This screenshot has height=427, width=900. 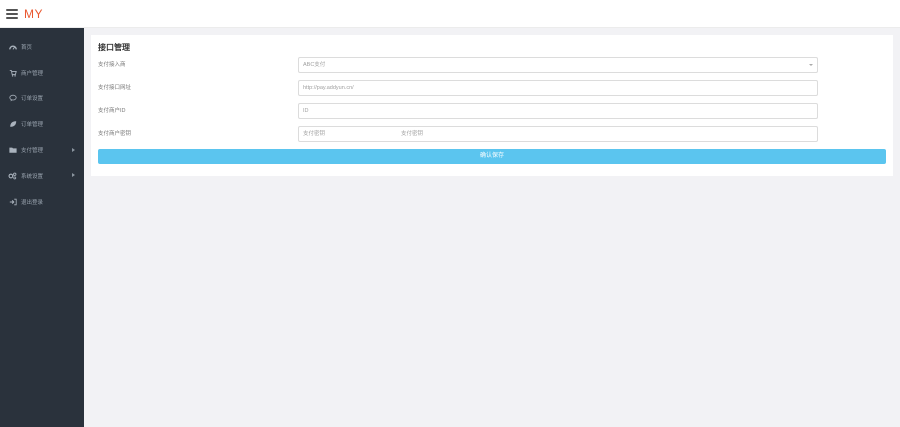 What do you see at coordinates (112, 111) in the screenshot?
I see `field-label: 支付商户ID` at bounding box center [112, 111].